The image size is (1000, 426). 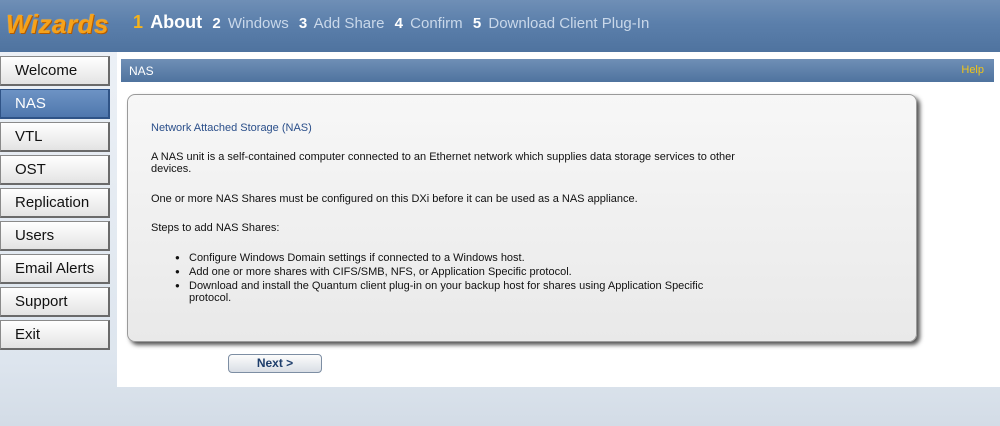 I want to click on help-link: Help, so click(x=972, y=70).